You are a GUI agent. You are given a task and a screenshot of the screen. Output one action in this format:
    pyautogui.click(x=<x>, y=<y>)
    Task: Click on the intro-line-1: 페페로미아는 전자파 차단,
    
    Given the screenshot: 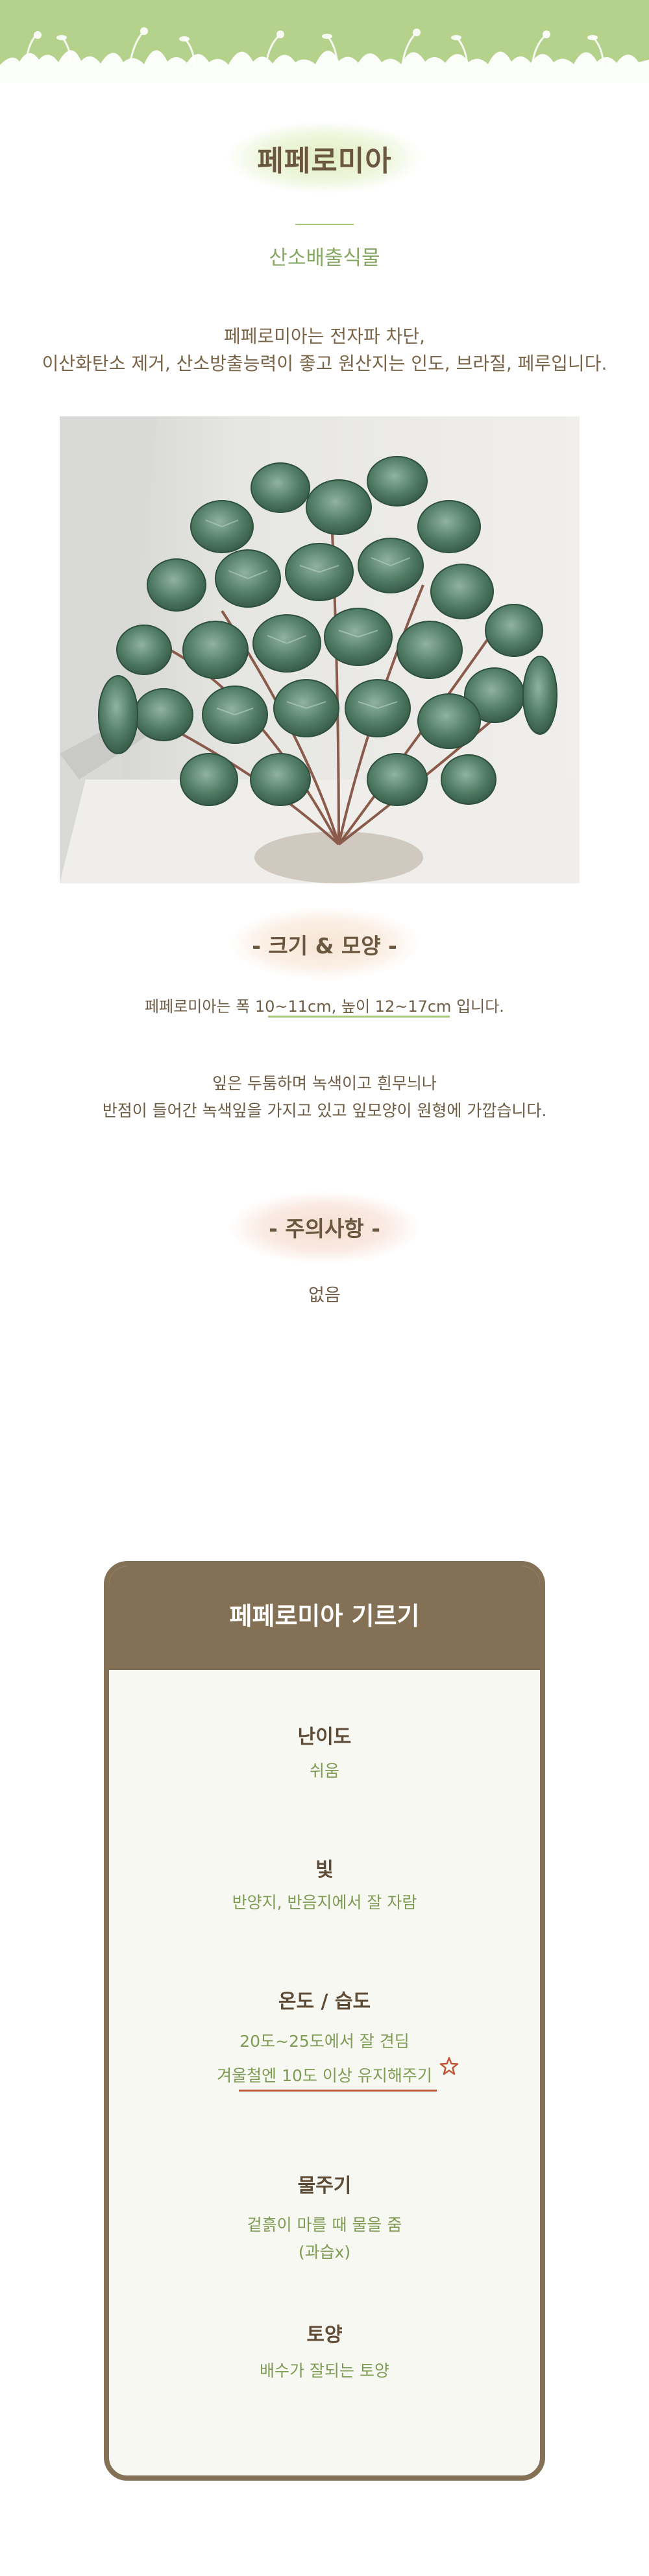 What is the action you would take?
    pyautogui.click(x=324, y=336)
    